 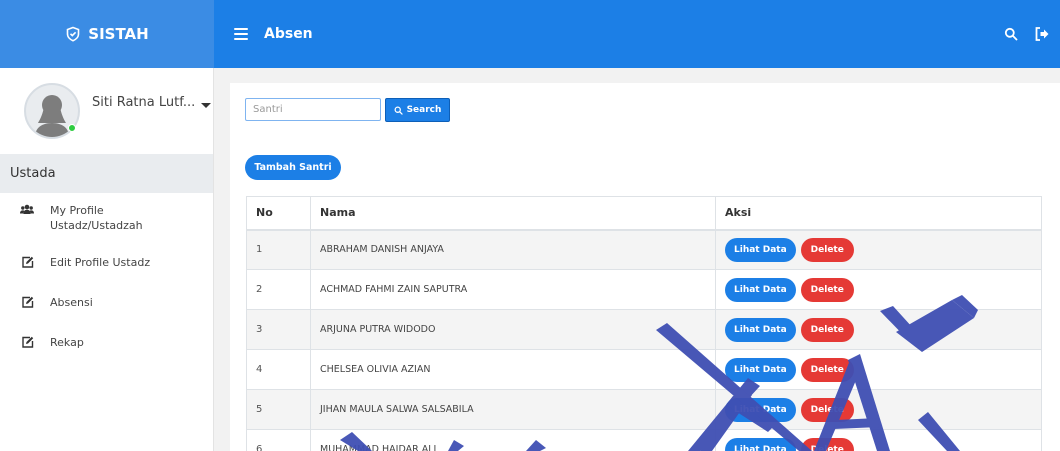 I want to click on table-row: 4 CHELSEA OLIVIA AZIAN Lihat Data Delete, so click(x=644, y=369).